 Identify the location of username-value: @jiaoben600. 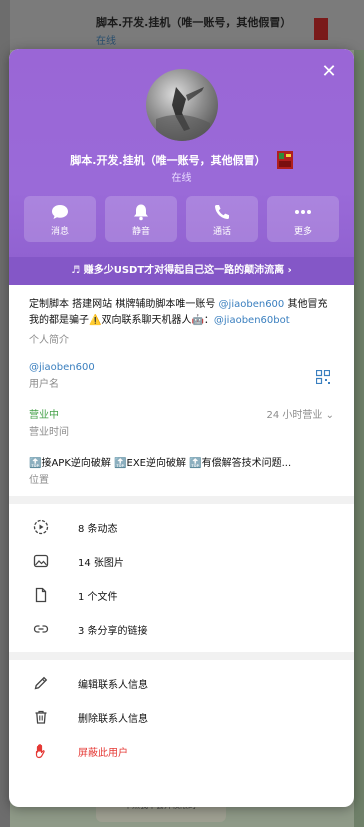
(181, 367).